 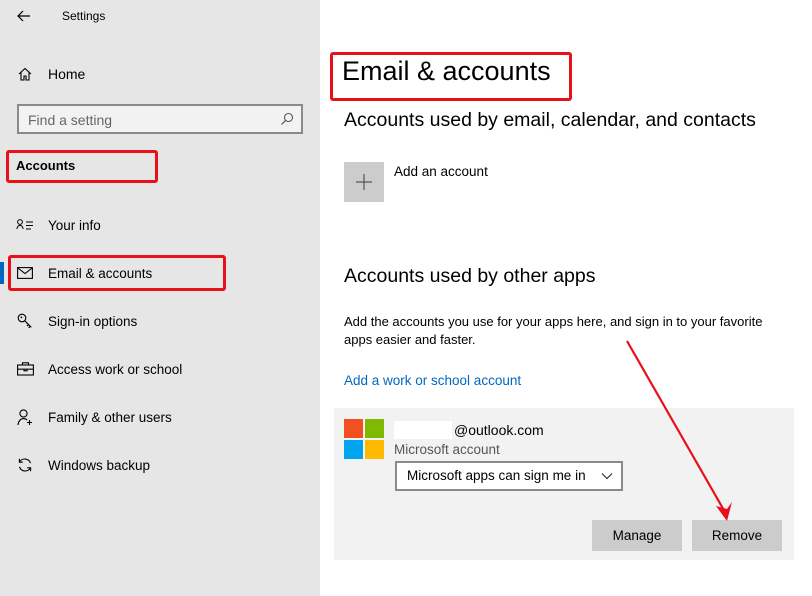 I want to click on back-arrow-icon, so click(x=23, y=16).